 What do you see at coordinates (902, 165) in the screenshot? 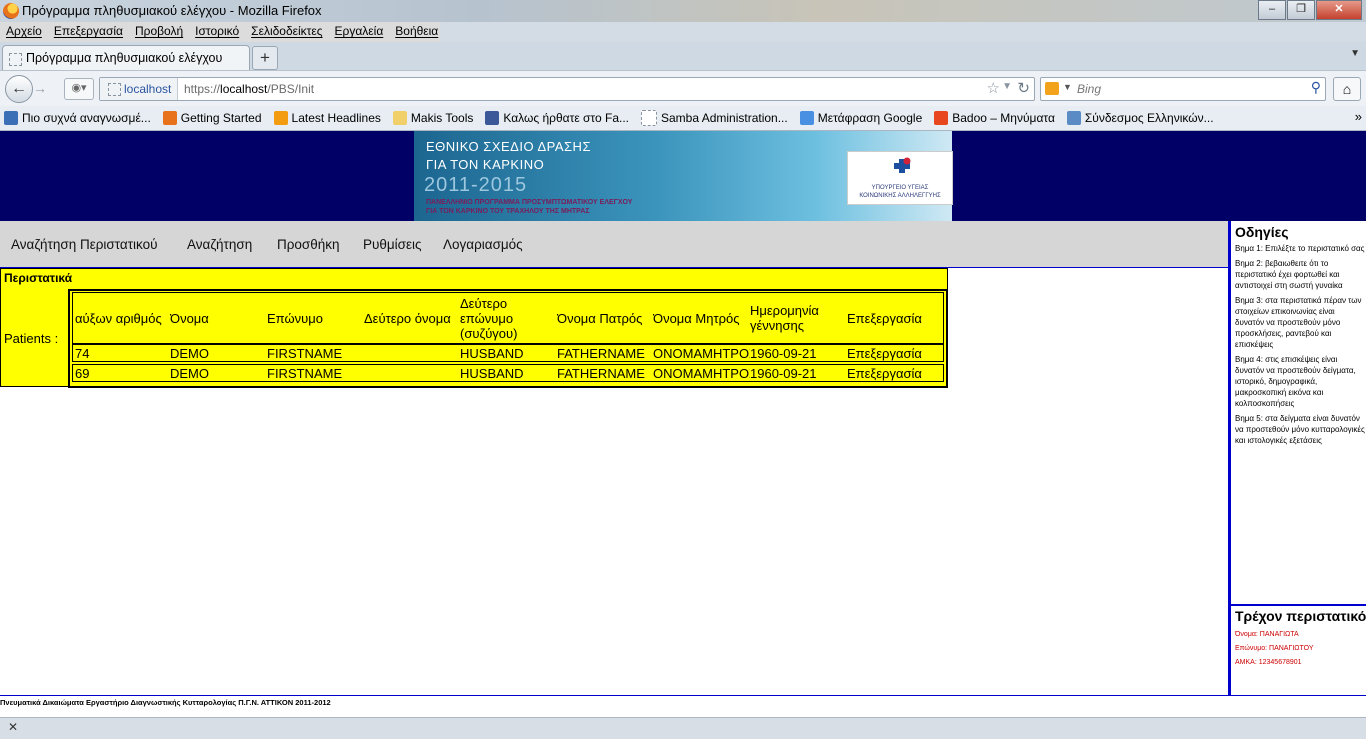
I see `ministry-emblem-icon` at bounding box center [902, 165].